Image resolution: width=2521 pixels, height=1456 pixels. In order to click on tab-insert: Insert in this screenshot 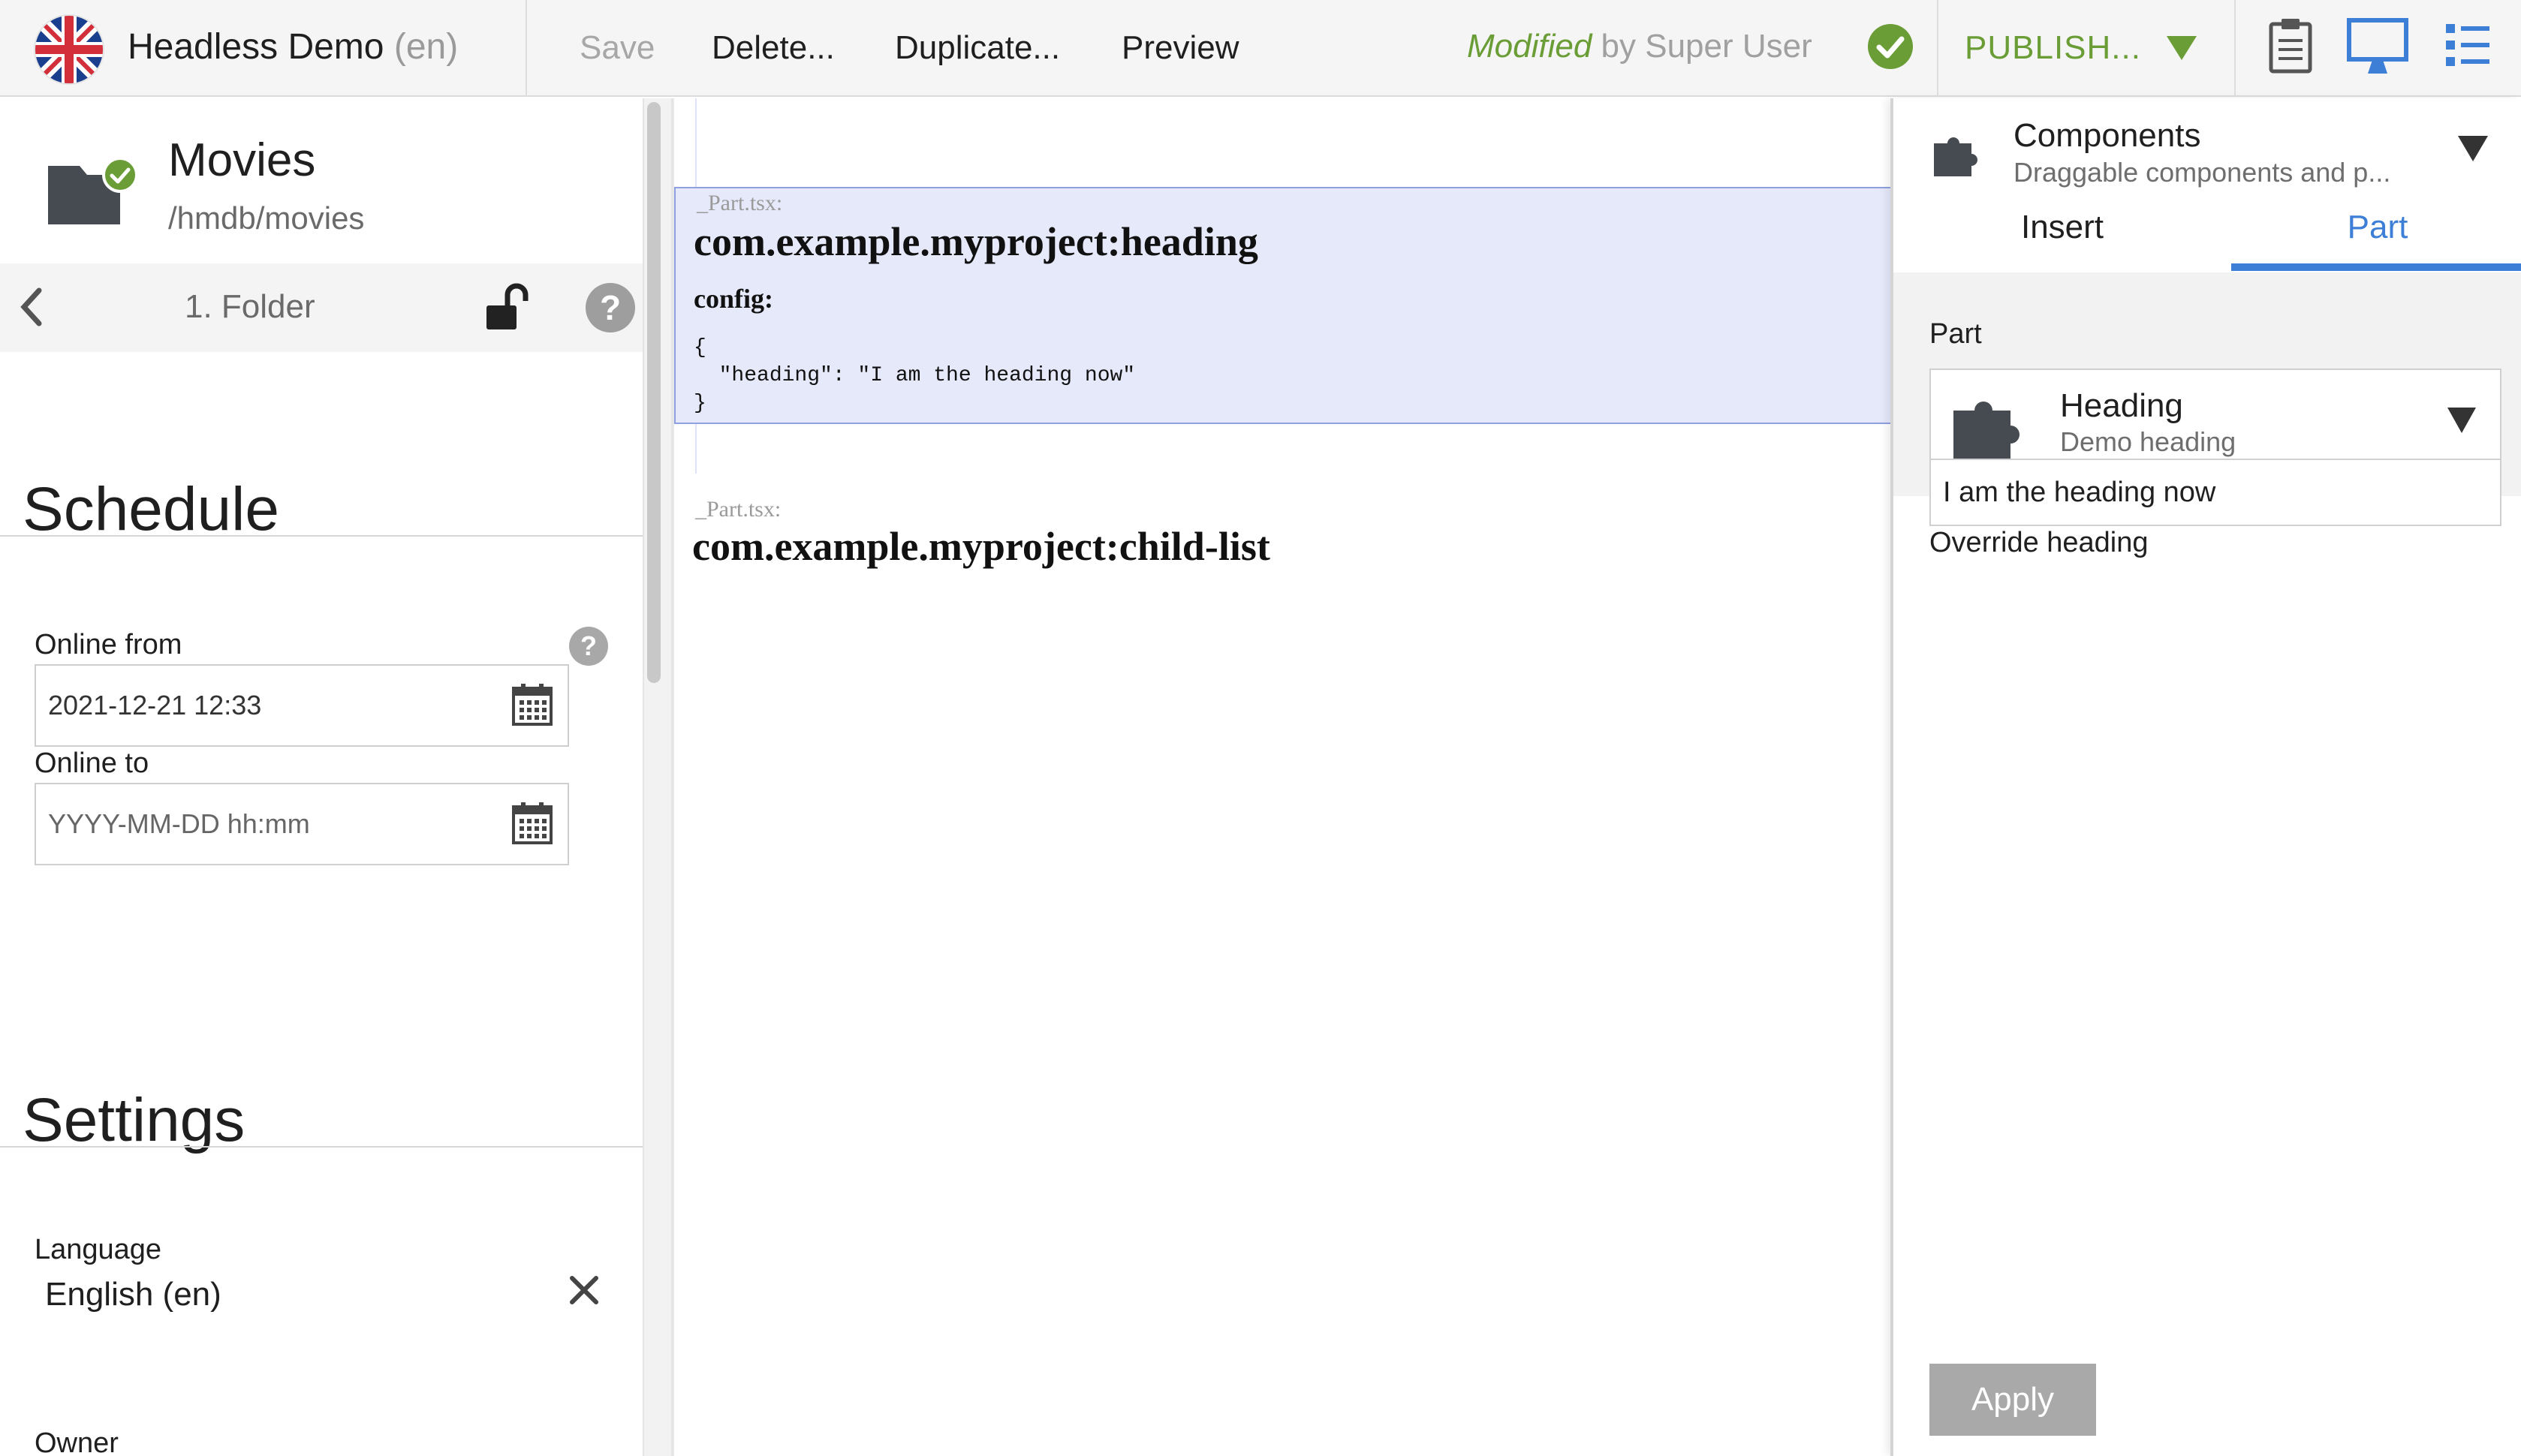, I will do `click(2062, 237)`.